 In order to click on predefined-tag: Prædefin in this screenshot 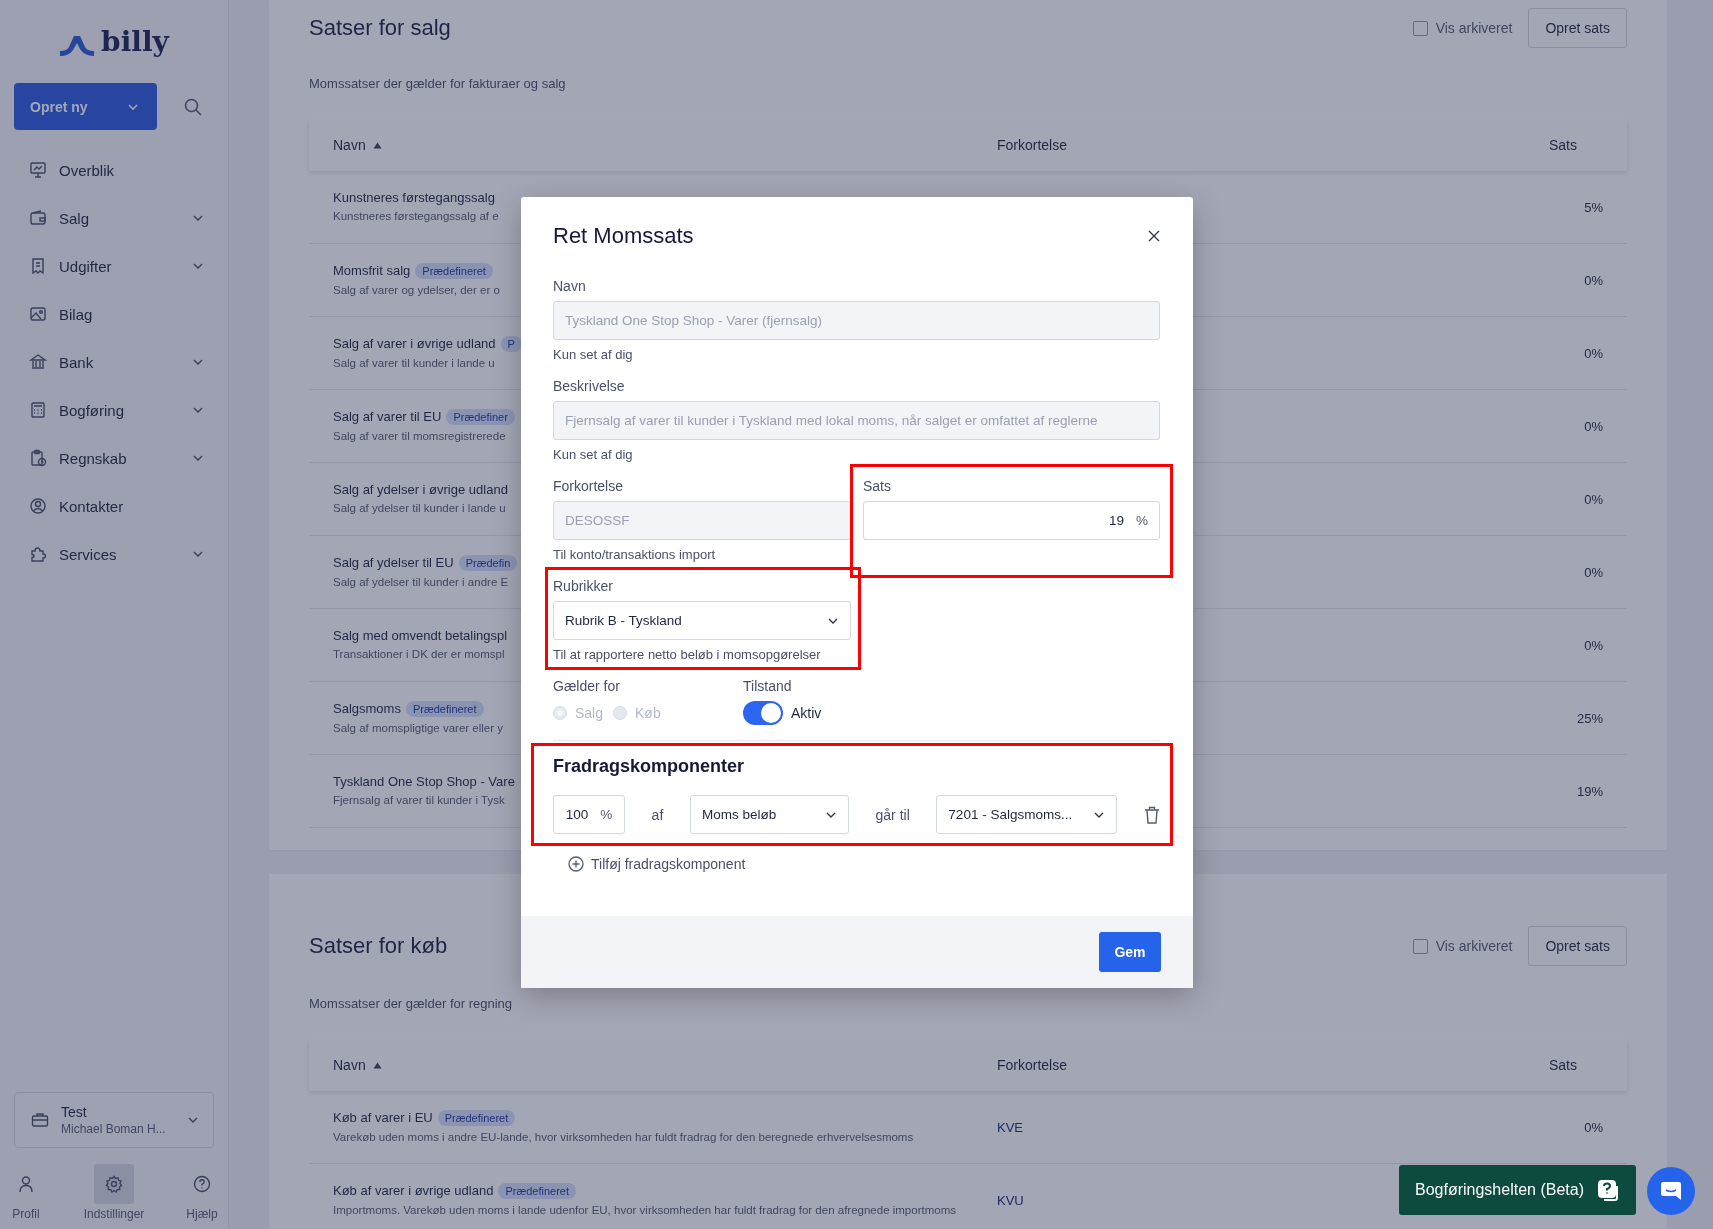, I will do `click(488, 562)`.